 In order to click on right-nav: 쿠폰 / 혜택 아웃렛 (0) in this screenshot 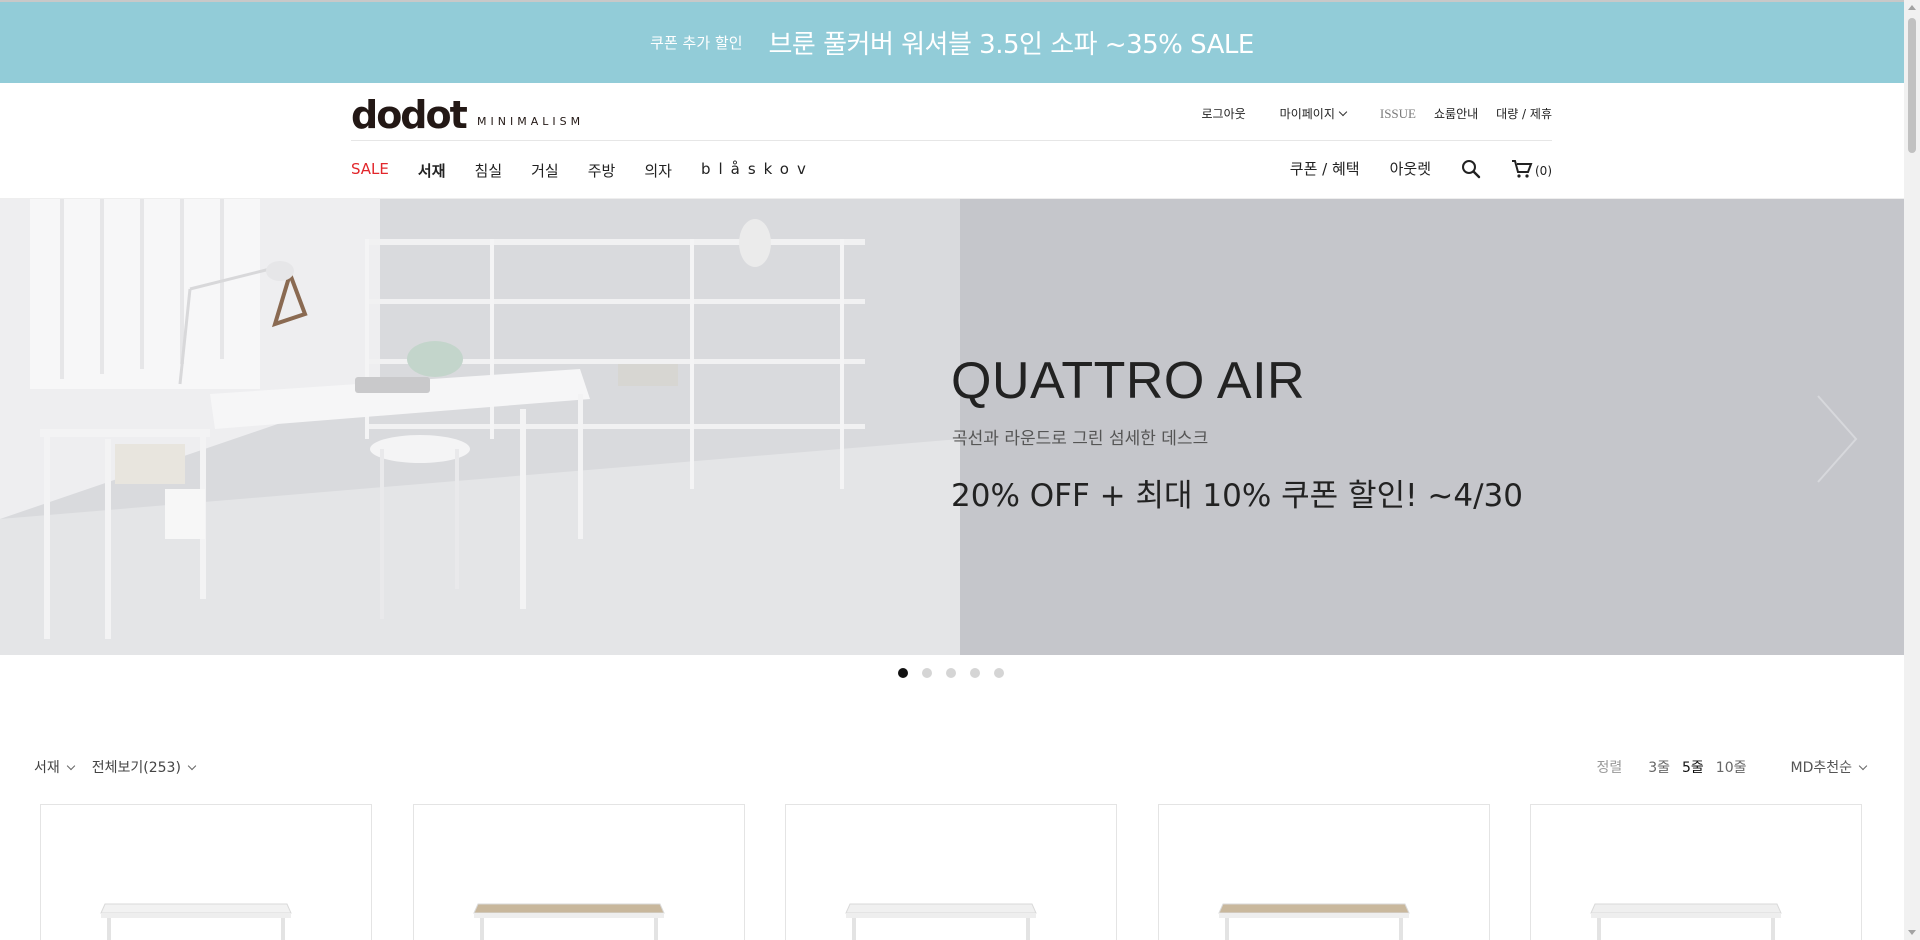, I will do `click(1406, 168)`.